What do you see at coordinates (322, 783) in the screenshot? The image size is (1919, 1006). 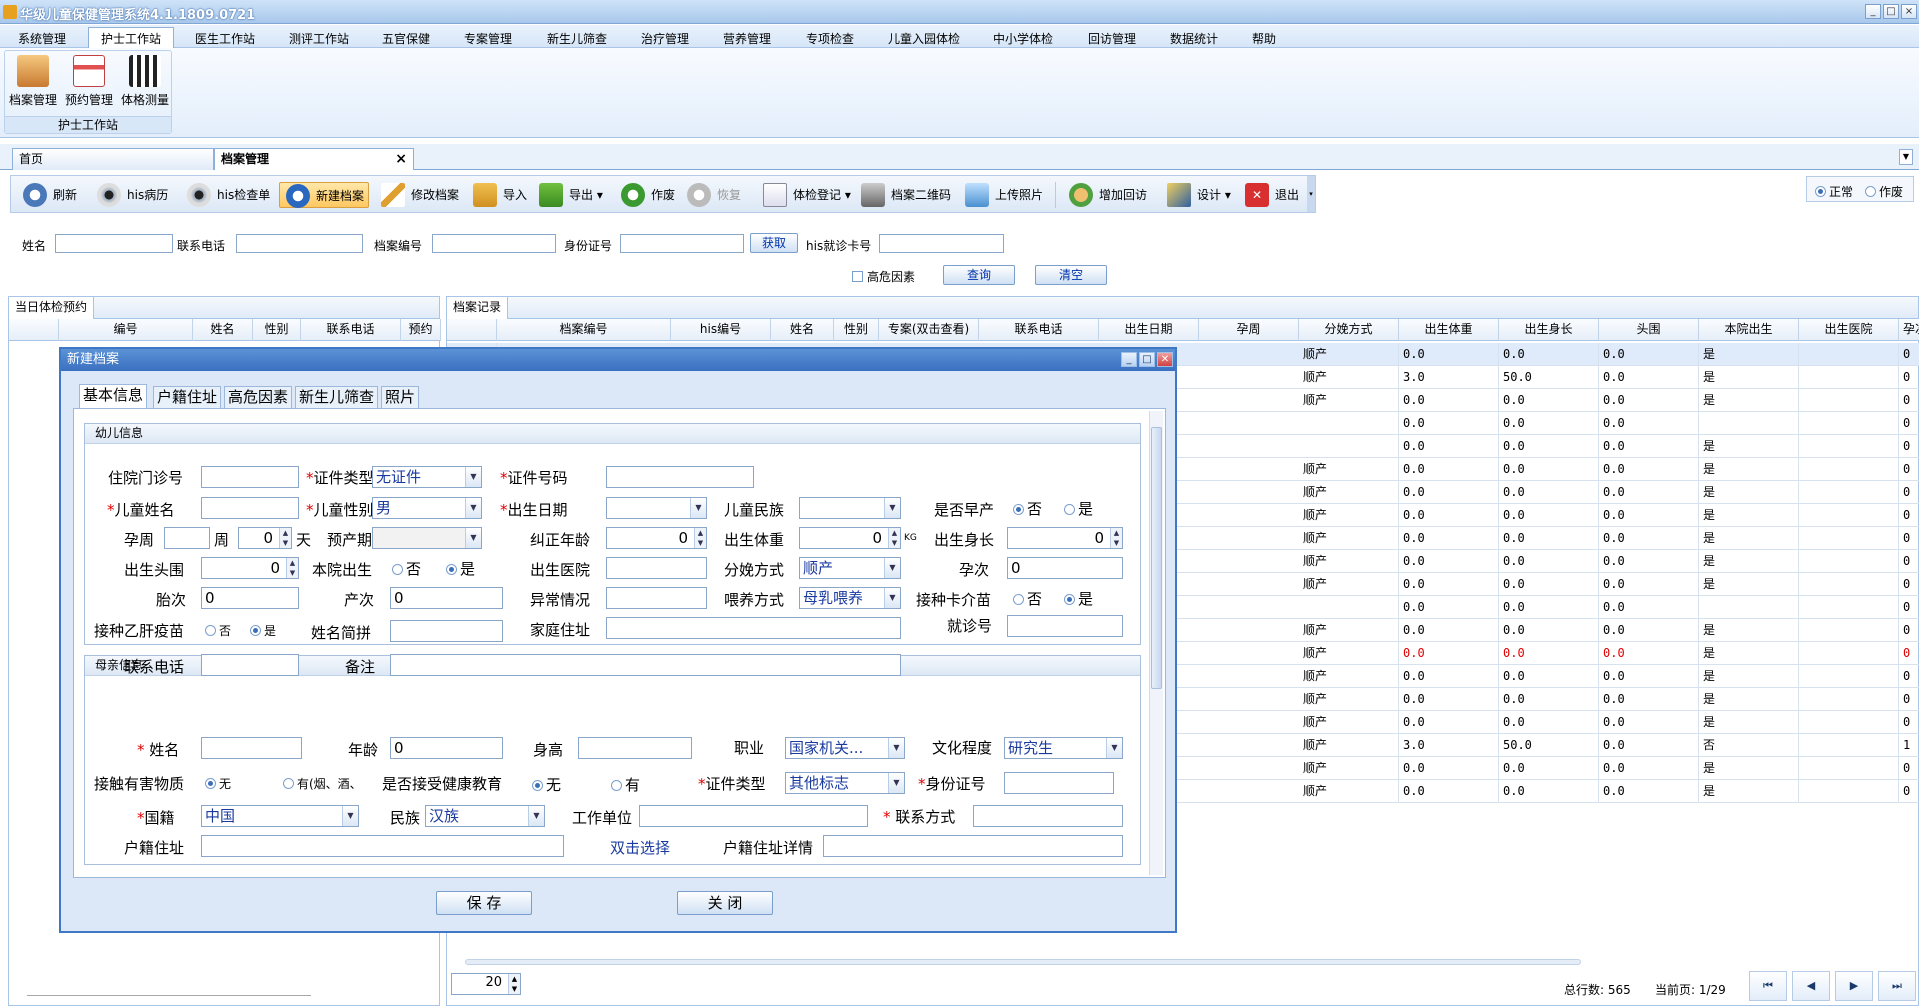 I see `hazard-yes-radio: 有(烟、酒、` at bounding box center [322, 783].